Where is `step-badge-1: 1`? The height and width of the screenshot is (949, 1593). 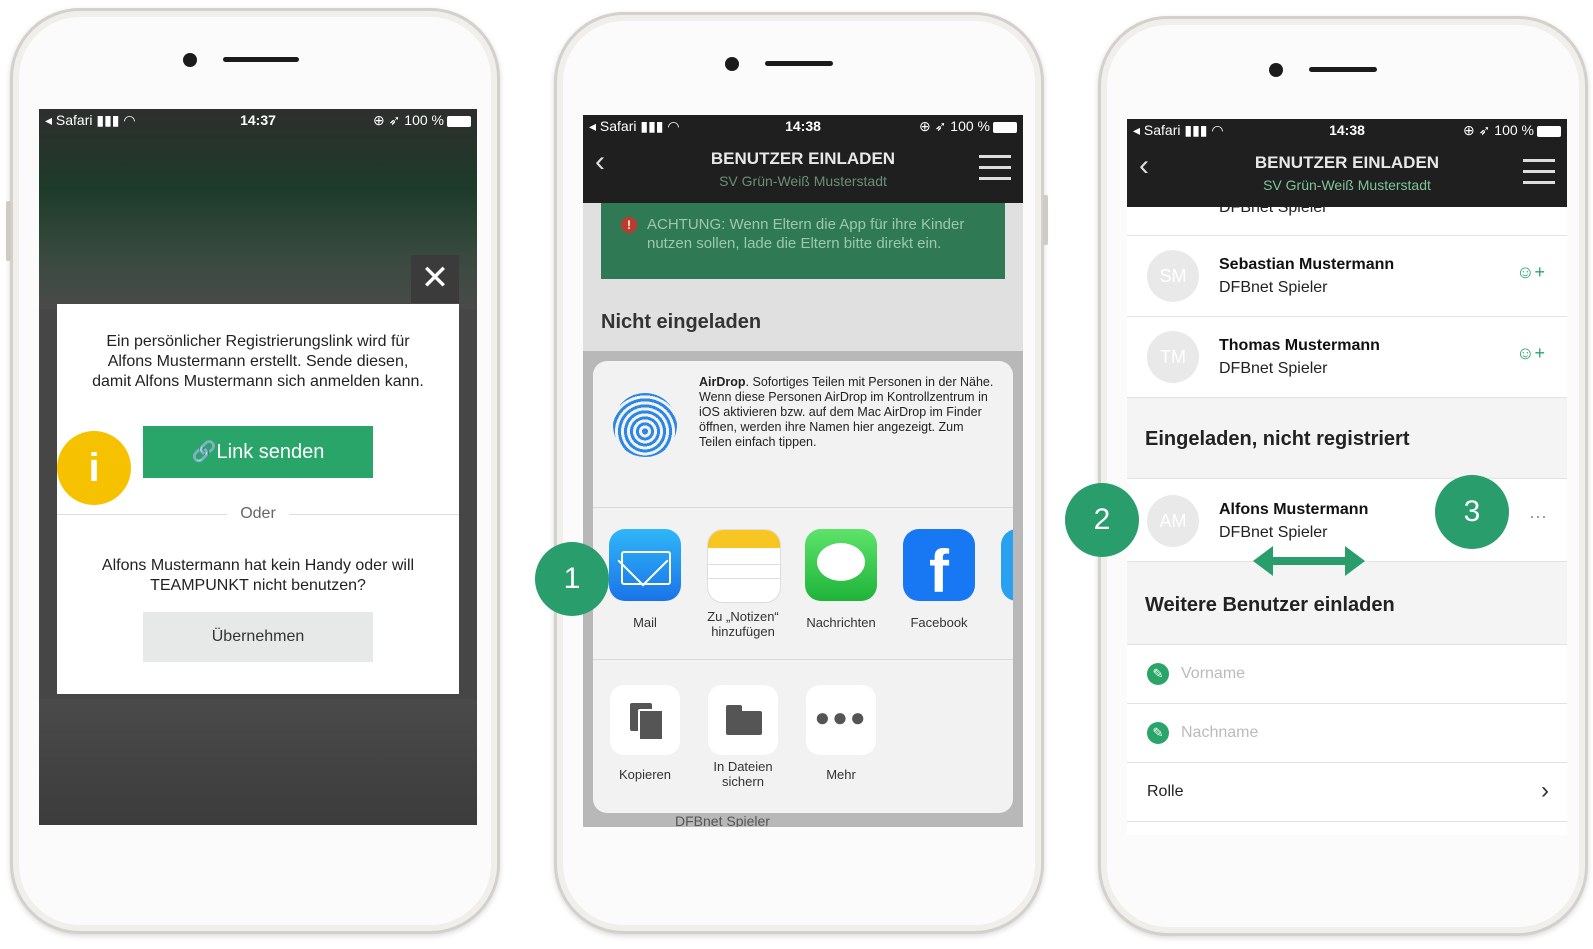 step-badge-1: 1 is located at coordinates (572, 579).